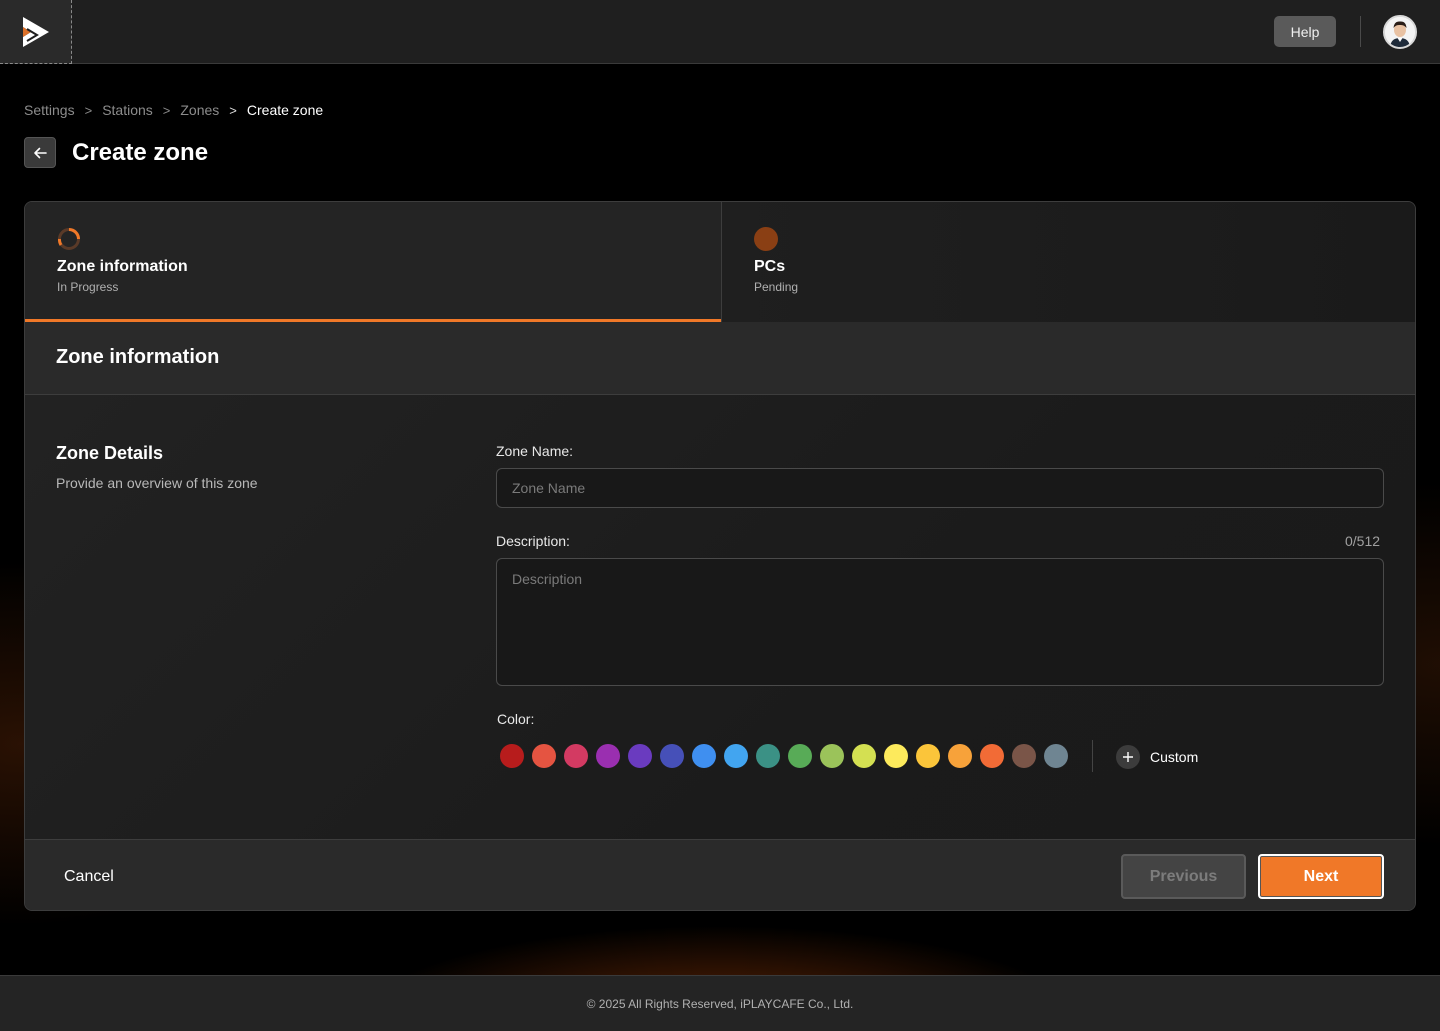 The image size is (1440, 1031). I want to click on stepper: Zone information In Progress PCs Pending, so click(720, 262).